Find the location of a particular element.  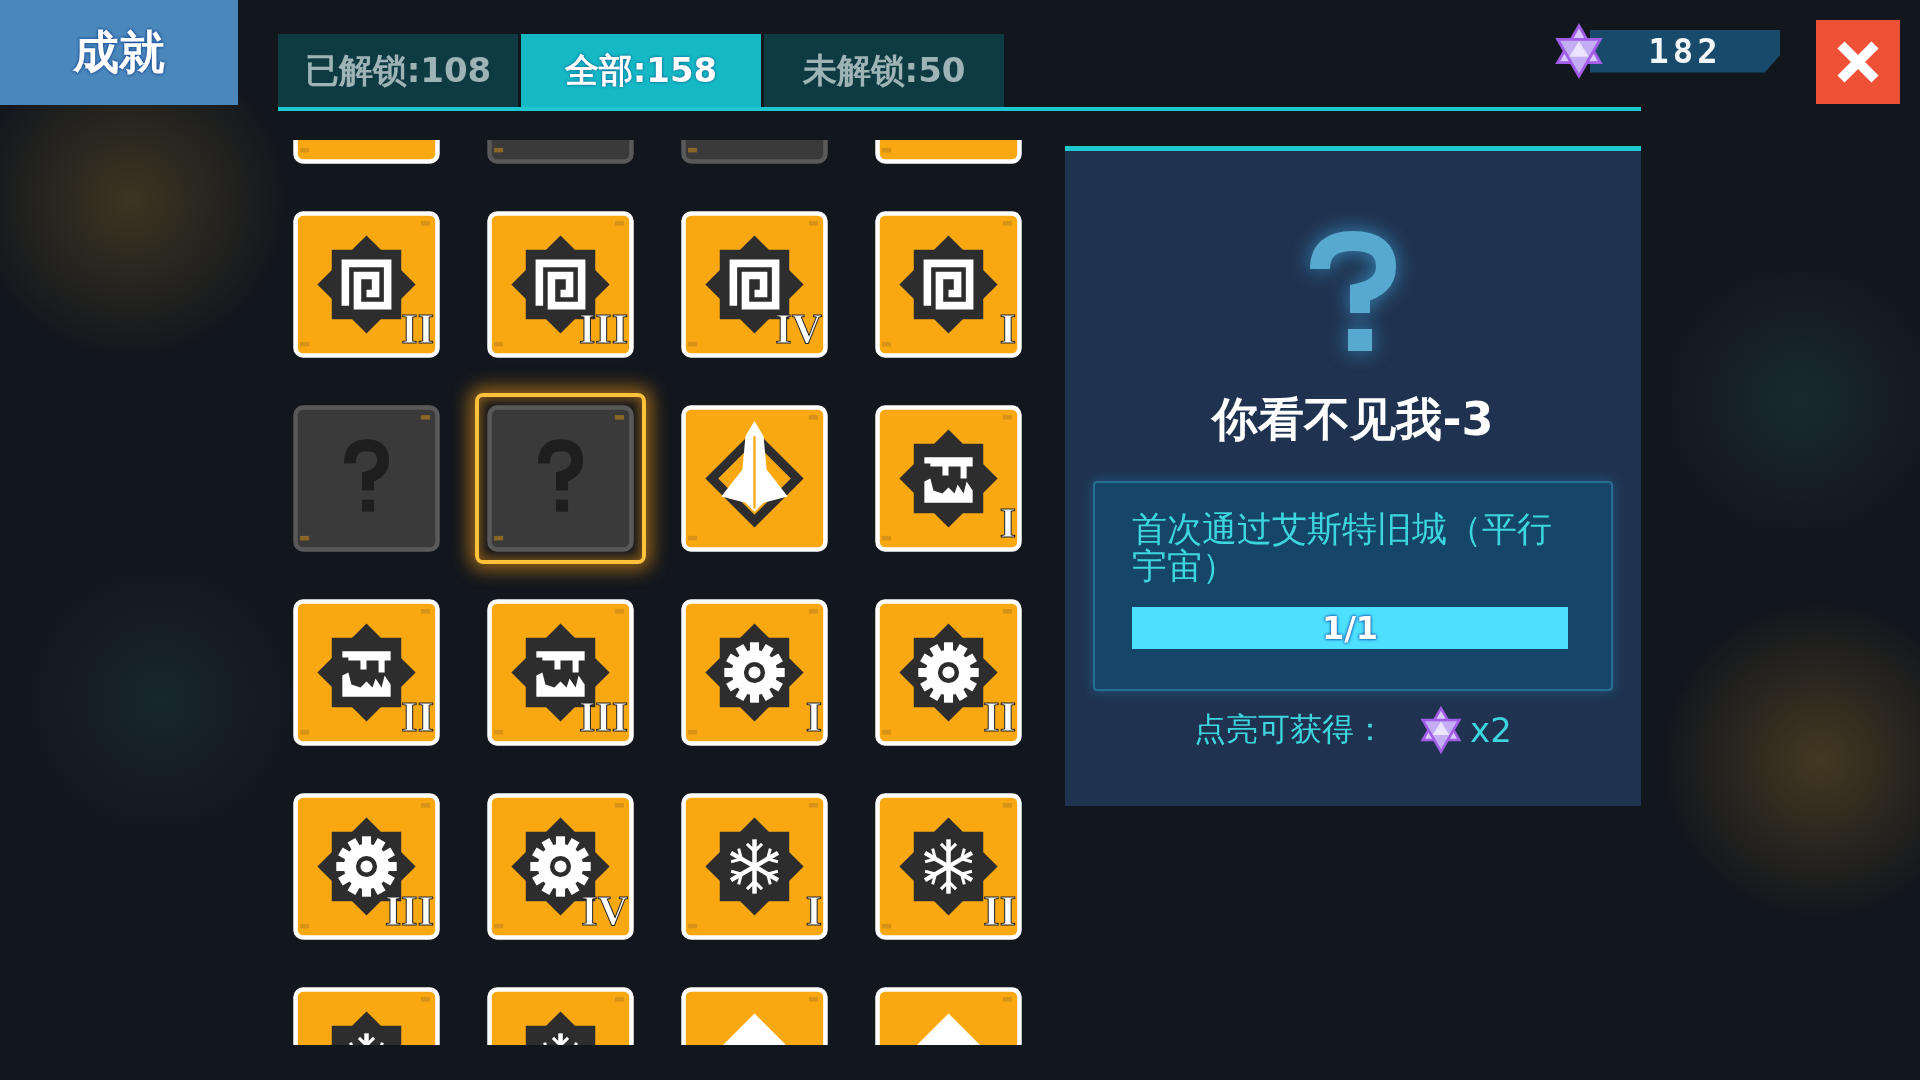

screen-title: 成就 is located at coordinates (119, 52).